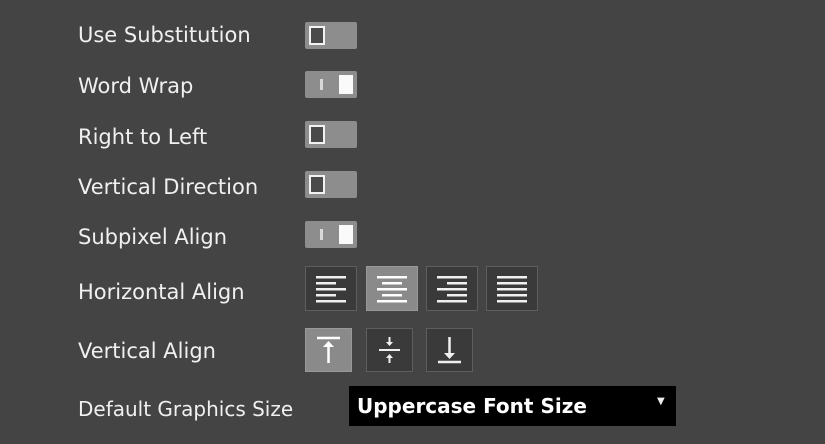 This screenshot has height=444, width=825. I want to click on align-left-button, so click(331, 288).